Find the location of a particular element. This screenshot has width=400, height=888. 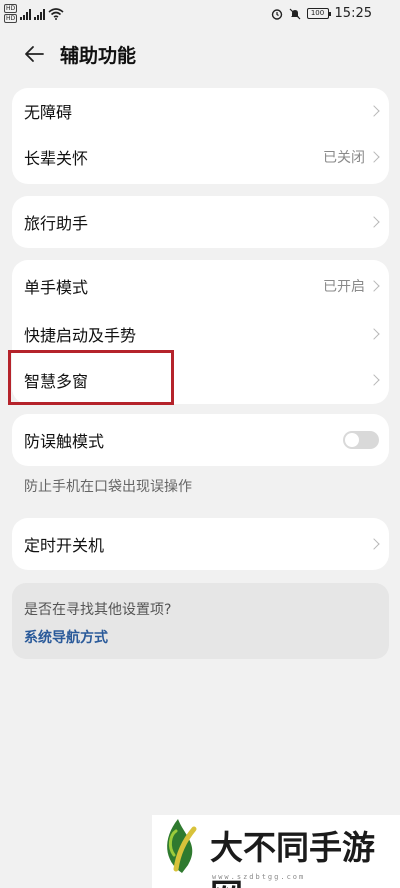

leaf-logo-icon is located at coordinates (182, 846).